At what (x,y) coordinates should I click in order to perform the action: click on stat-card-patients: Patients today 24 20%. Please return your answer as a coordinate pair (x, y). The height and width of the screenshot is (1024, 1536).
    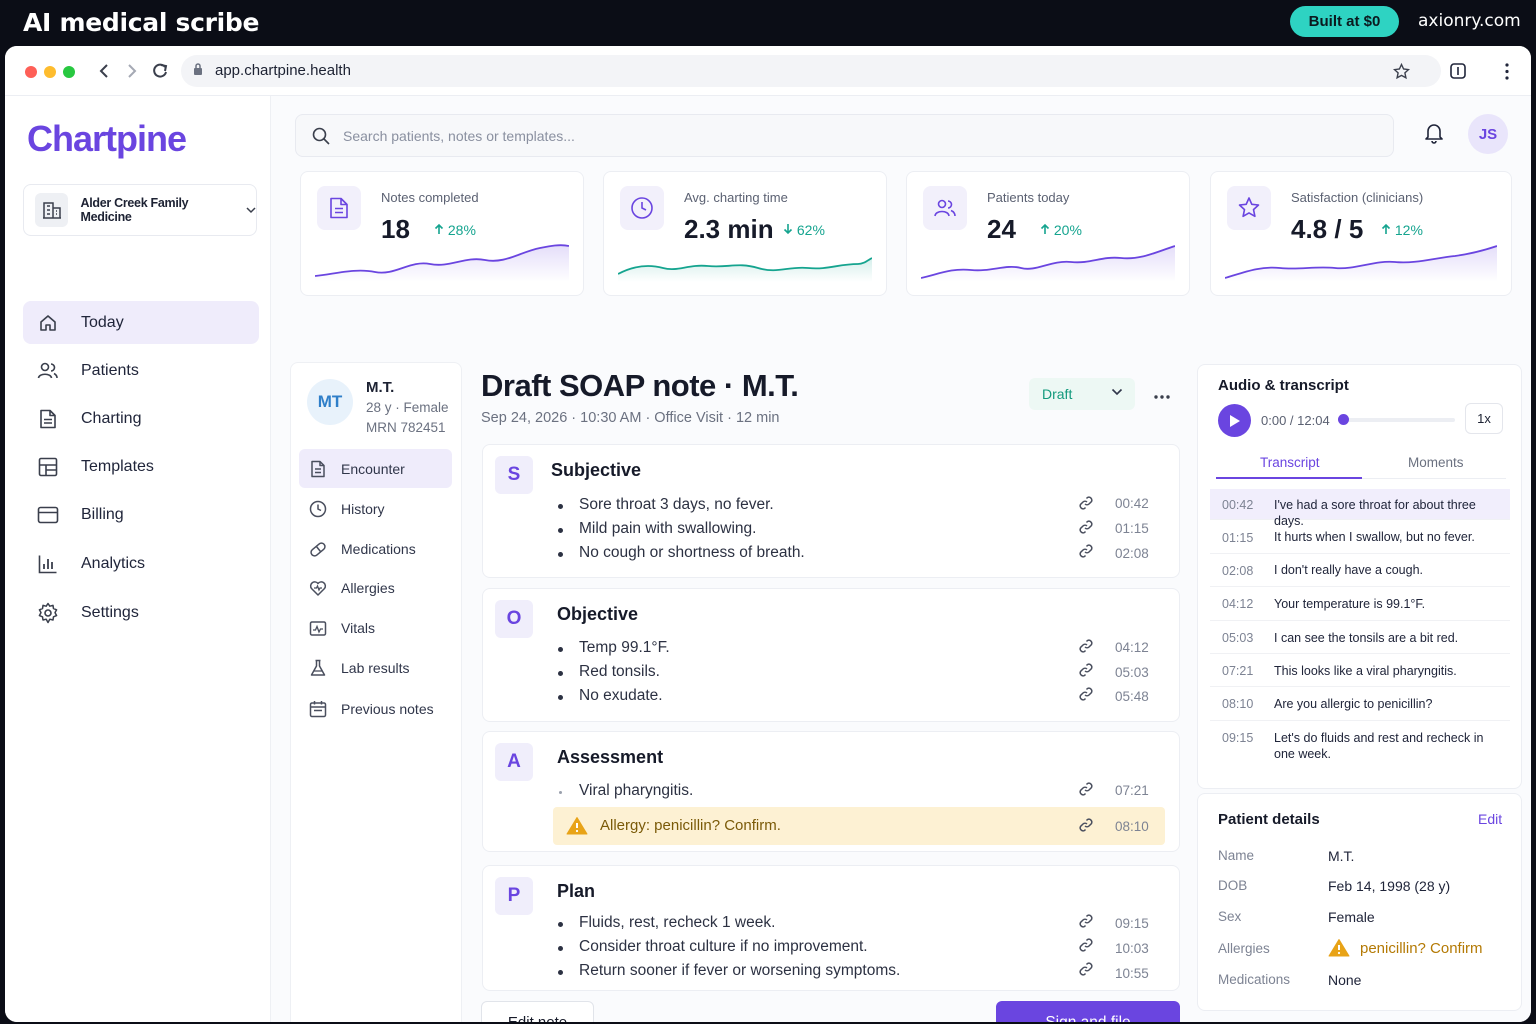
    Looking at the image, I should click on (1048, 233).